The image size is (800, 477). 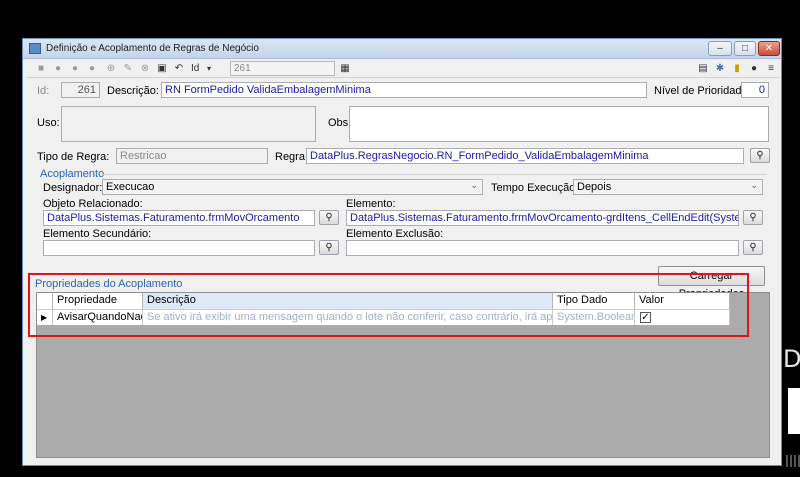 I want to click on tipo-regra-field: Restricao, so click(x=192, y=156).